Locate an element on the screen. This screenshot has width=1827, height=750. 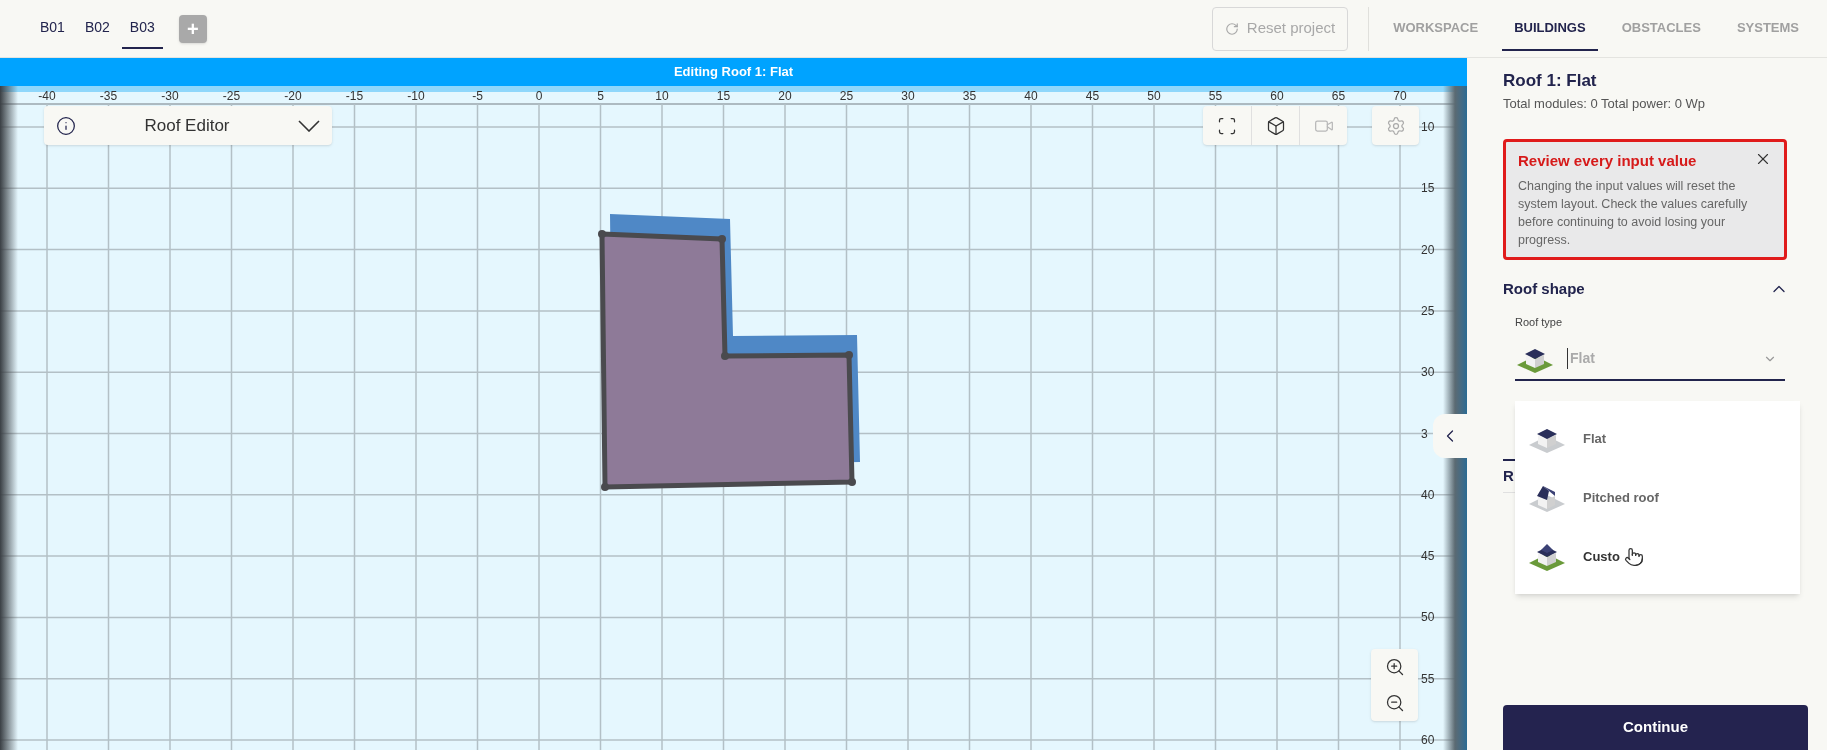
ruler-label: -15 is located at coordinates (354, 96).